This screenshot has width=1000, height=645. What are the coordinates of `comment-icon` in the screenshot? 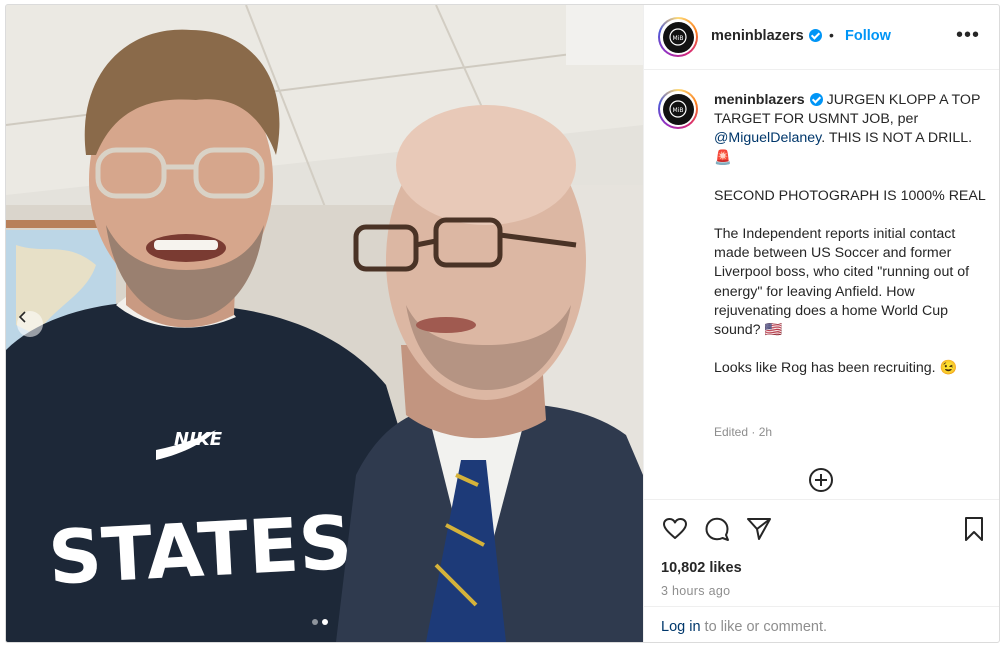 It's located at (717, 529).